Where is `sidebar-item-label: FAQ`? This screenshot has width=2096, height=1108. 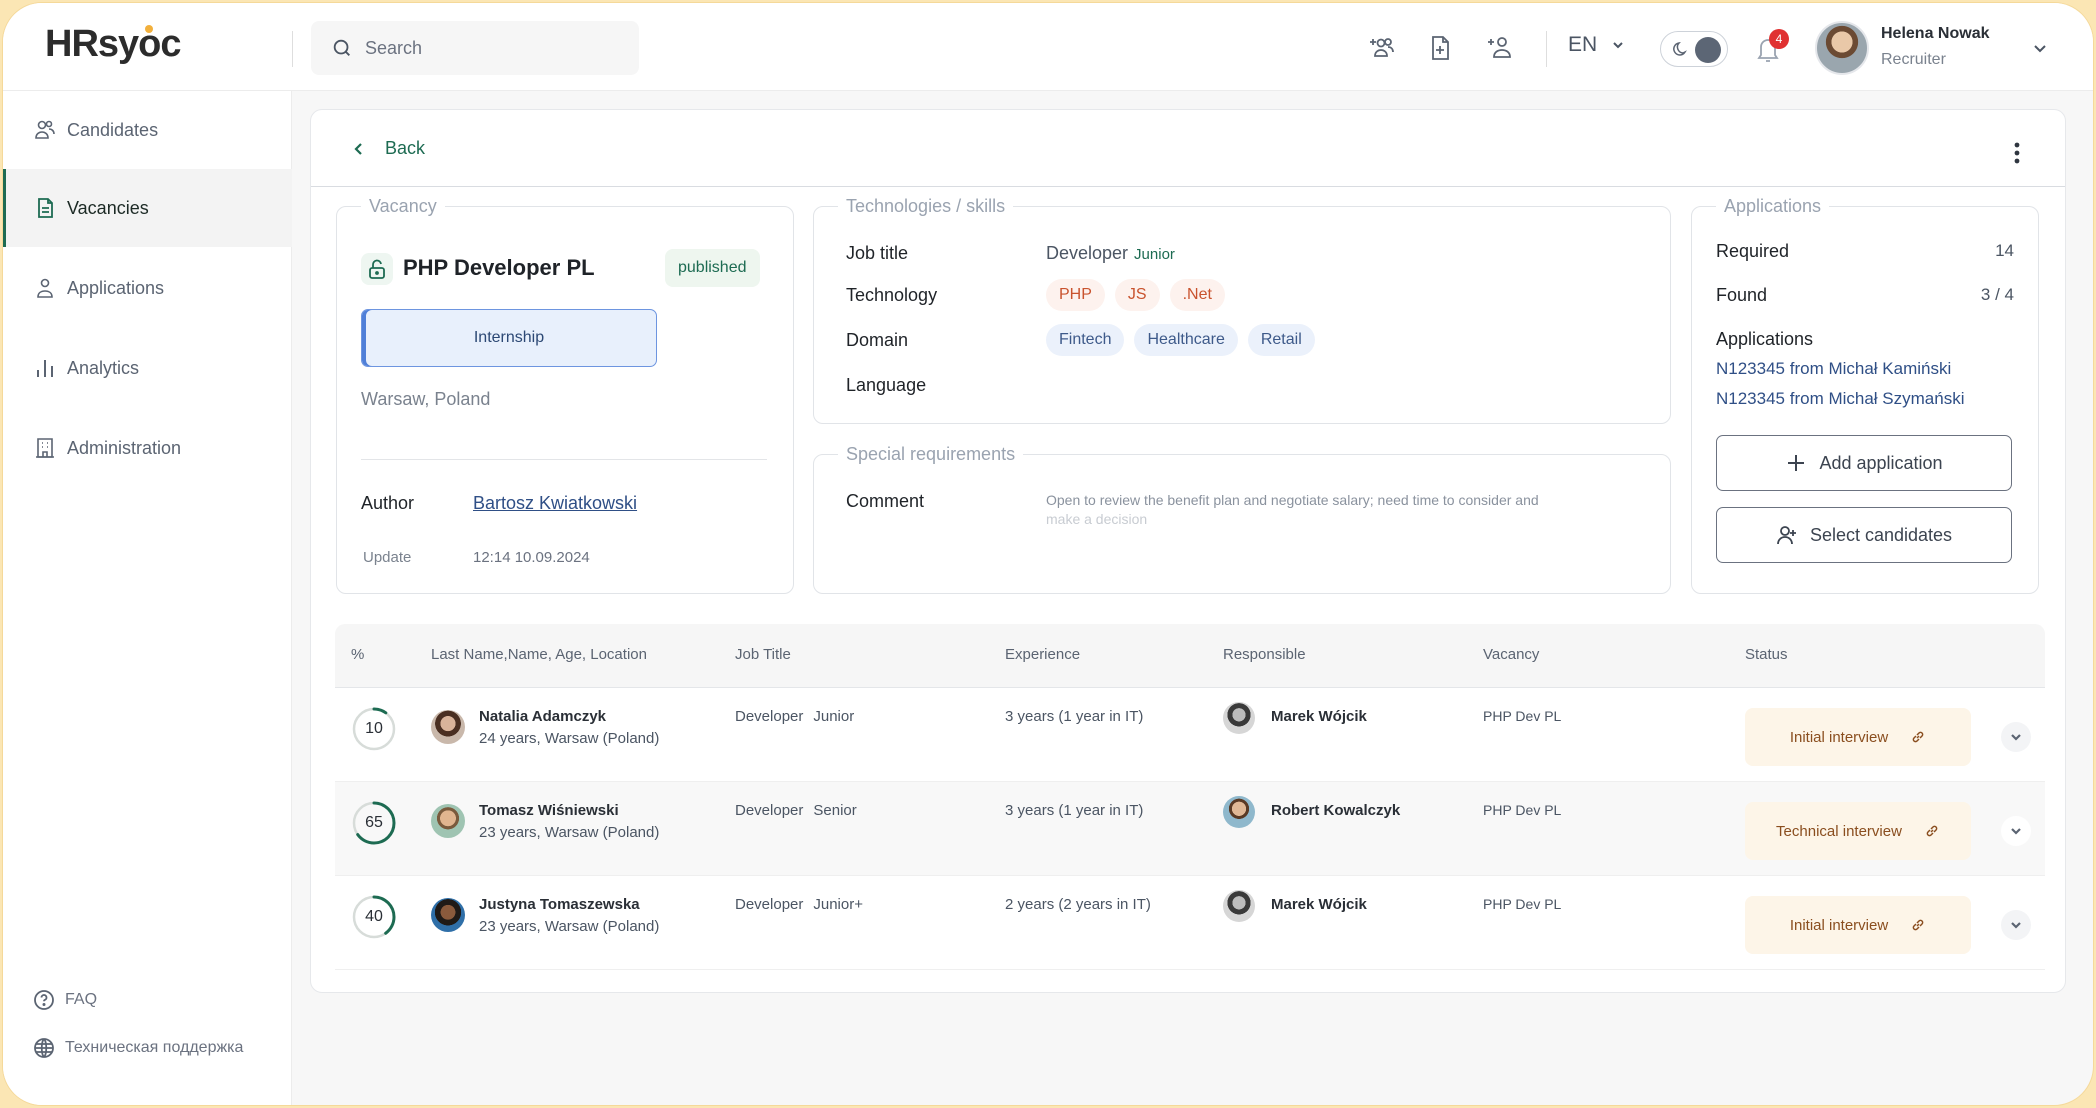
sidebar-item-label: FAQ is located at coordinates (81, 999).